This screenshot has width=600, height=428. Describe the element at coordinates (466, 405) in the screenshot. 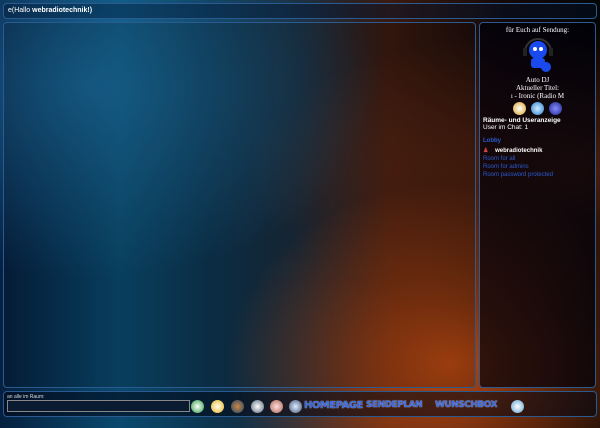

I see `wunschbox-link: WUNSCHBOX` at that location.